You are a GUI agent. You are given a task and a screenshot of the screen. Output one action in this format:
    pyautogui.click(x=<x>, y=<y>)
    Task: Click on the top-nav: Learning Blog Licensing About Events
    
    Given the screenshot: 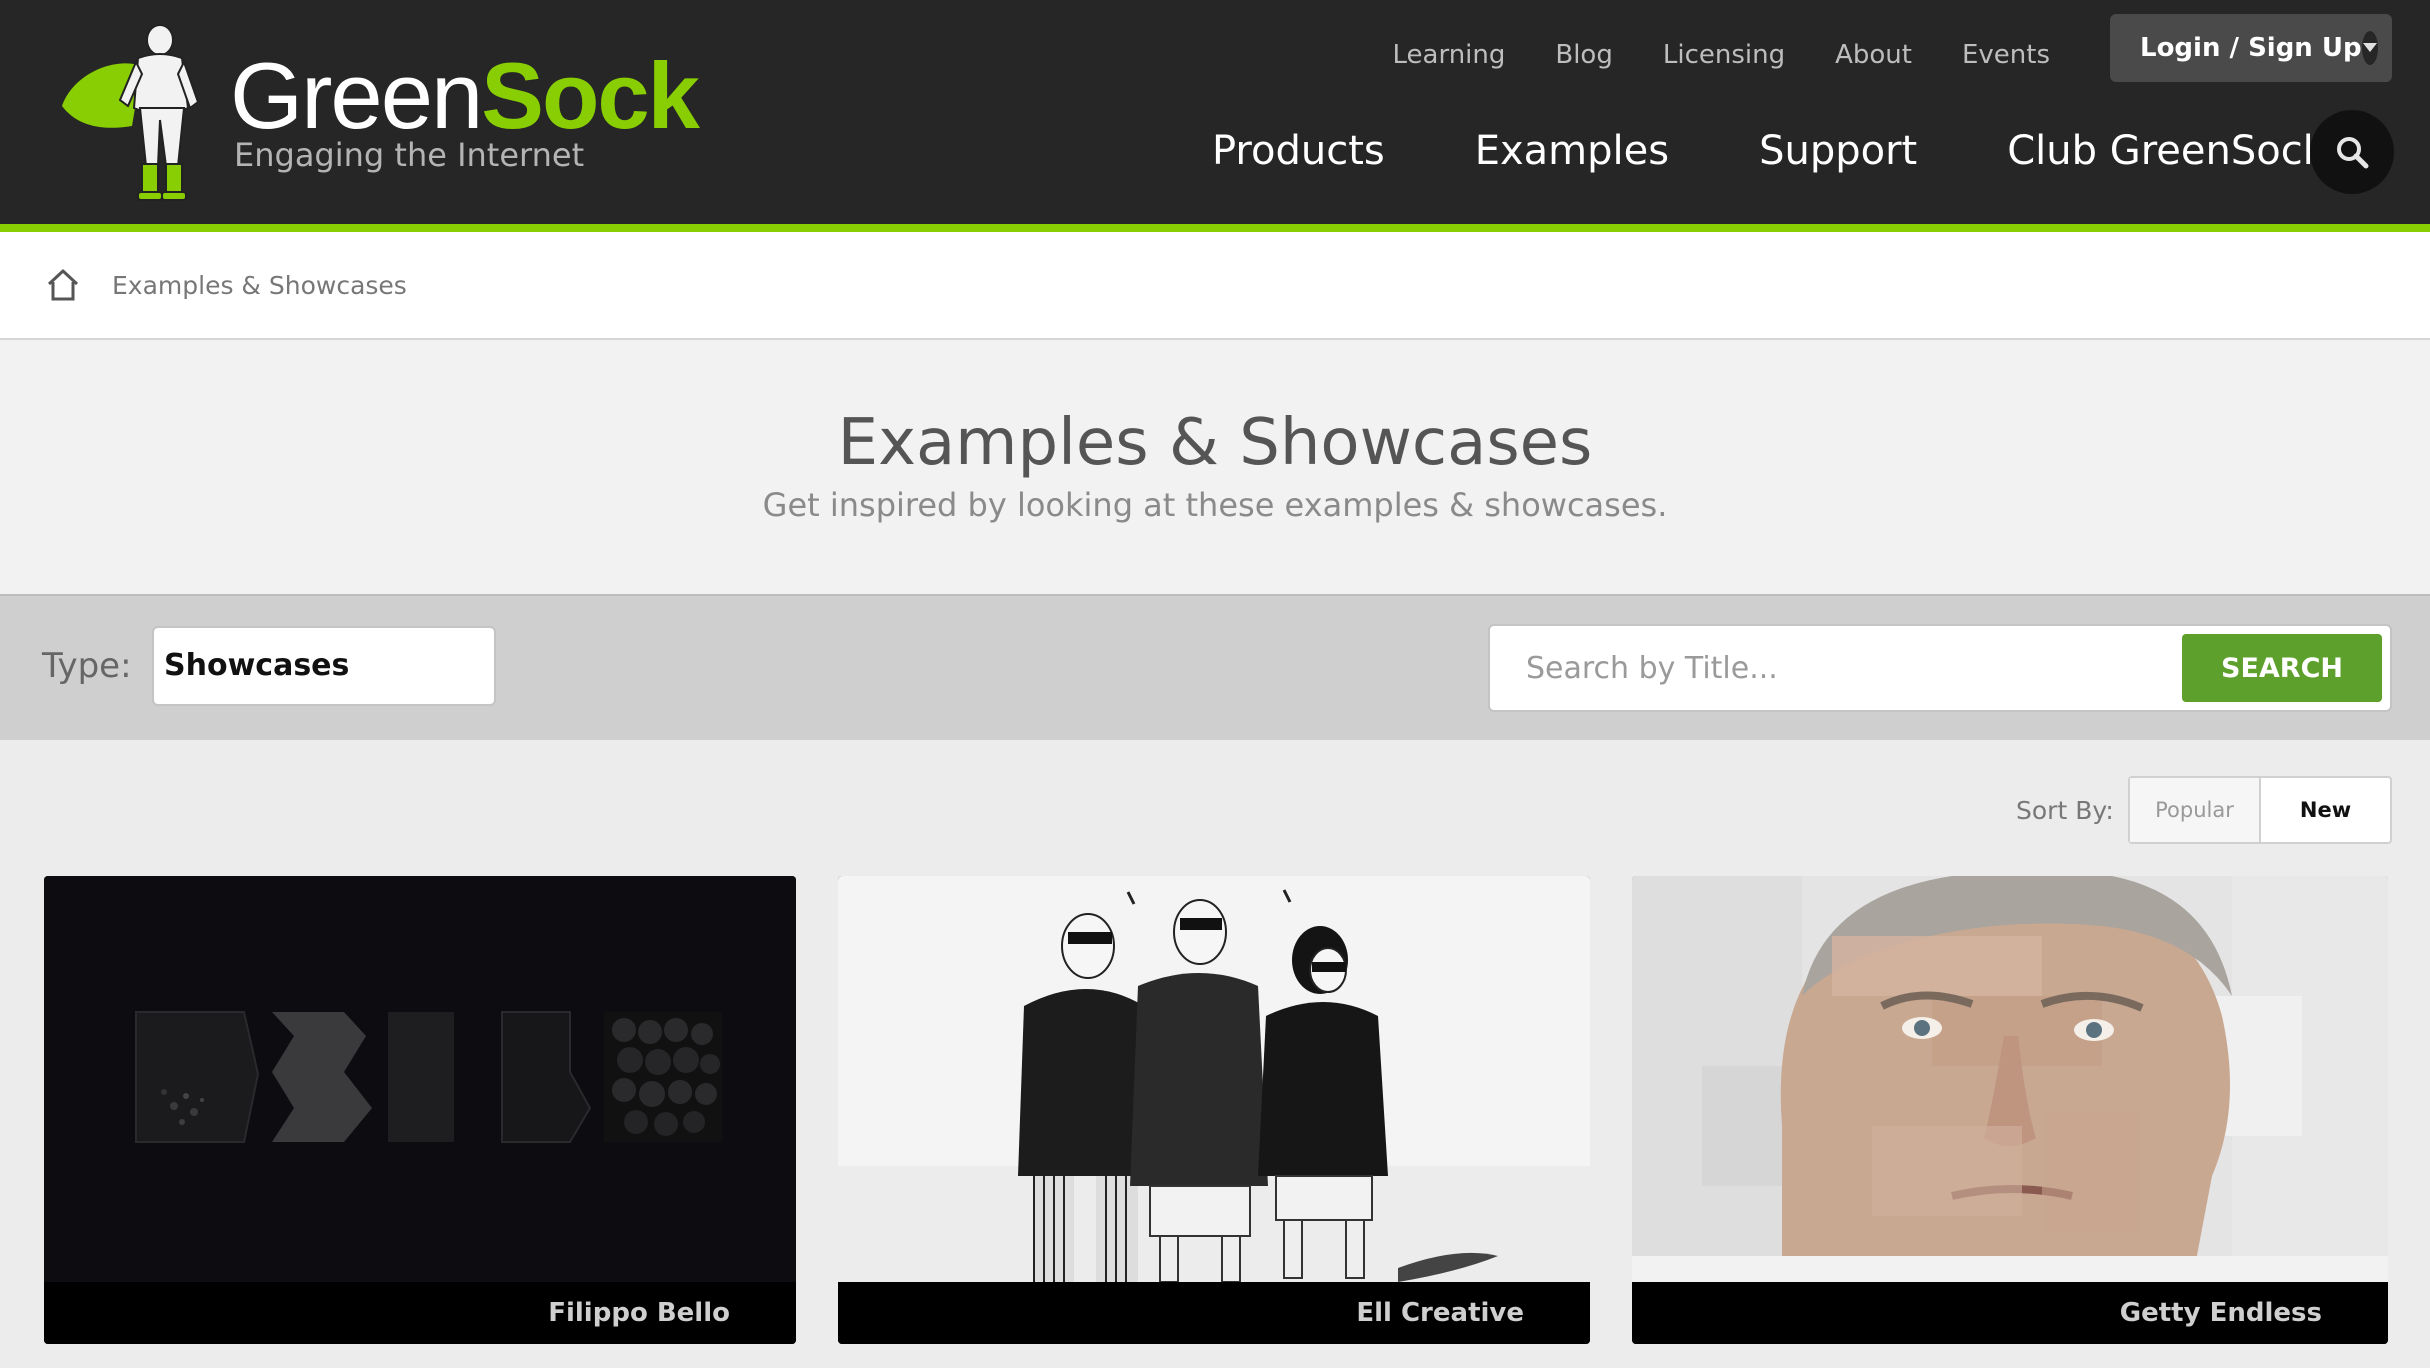 What is the action you would take?
    pyautogui.click(x=1722, y=55)
    